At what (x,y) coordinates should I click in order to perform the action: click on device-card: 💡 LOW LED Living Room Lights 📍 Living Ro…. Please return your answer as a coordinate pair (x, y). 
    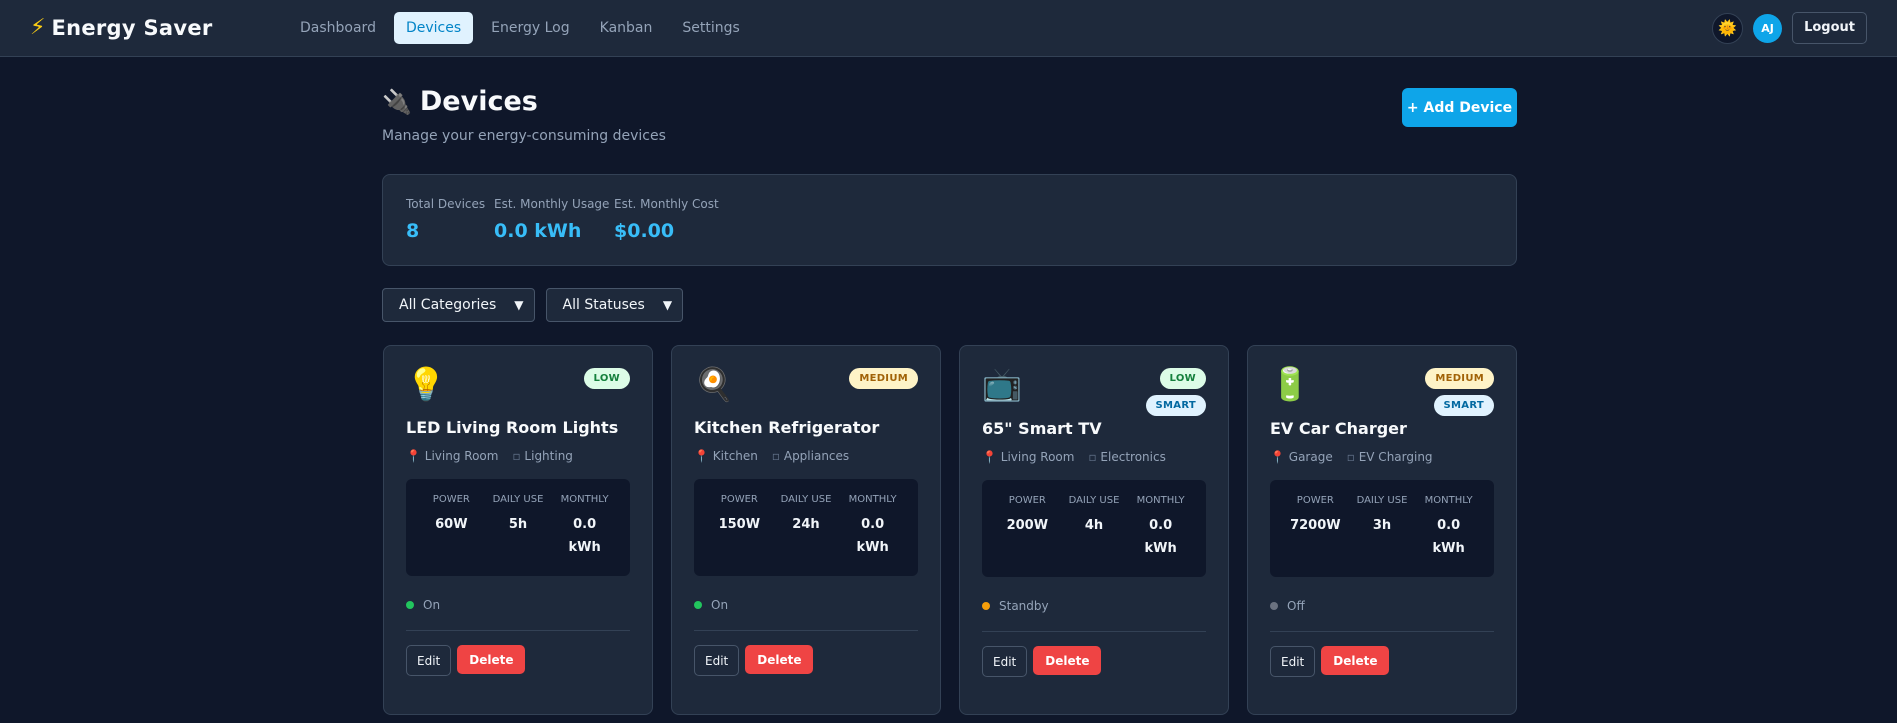
    Looking at the image, I should click on (518, 530).